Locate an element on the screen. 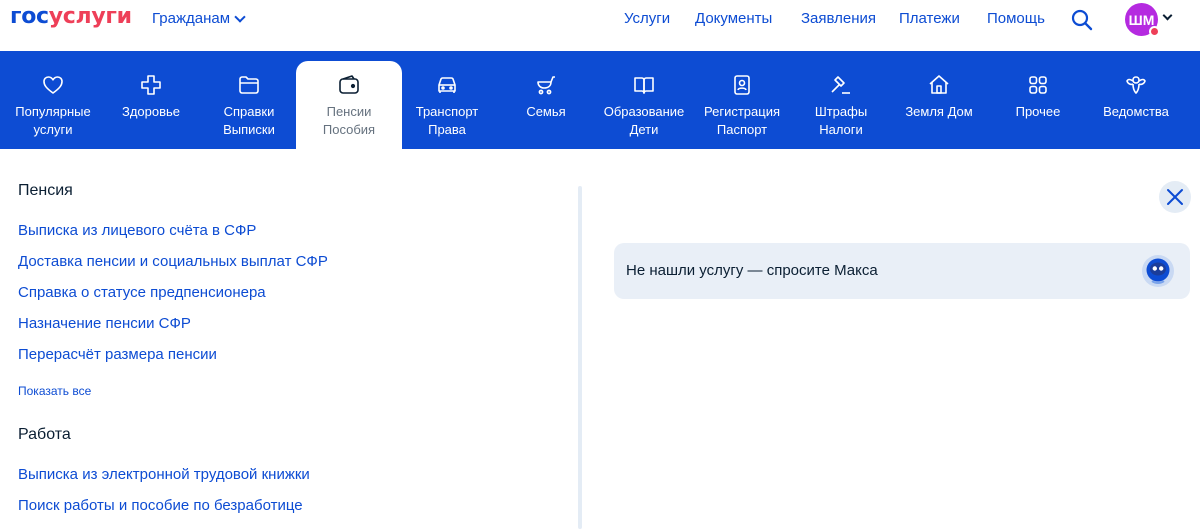  category-other: Прочее is located at coordinates (1038, 105).